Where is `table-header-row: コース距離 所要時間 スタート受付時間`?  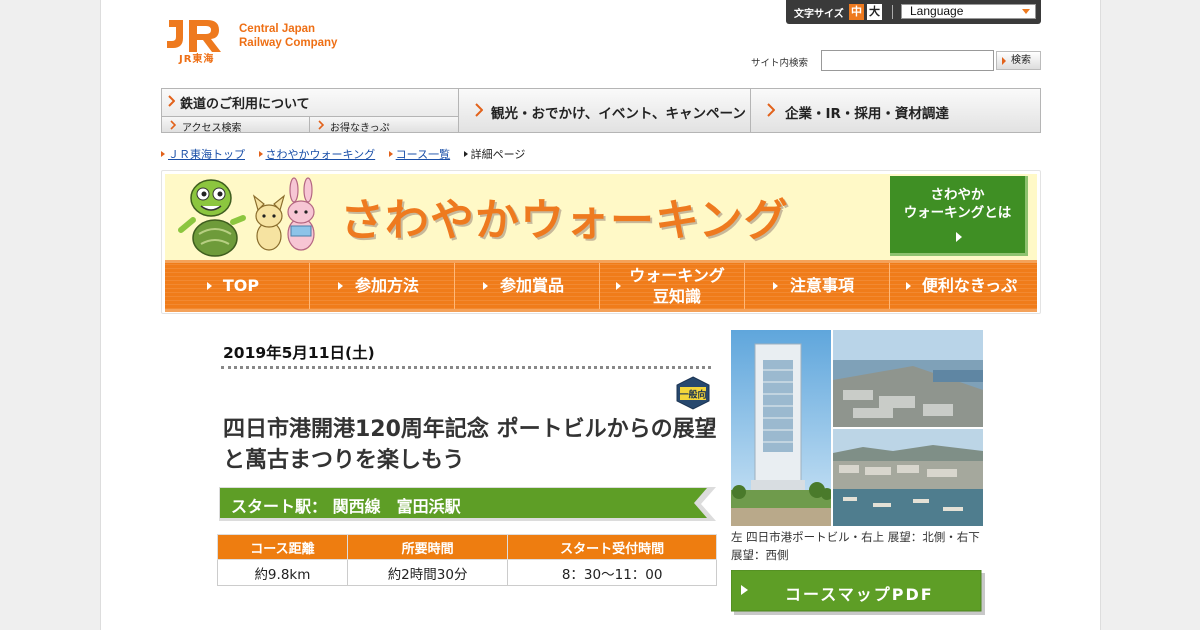
table-header-row: コース距離 所要時間 スタート受付時間 is located at coordinates (467, 547).